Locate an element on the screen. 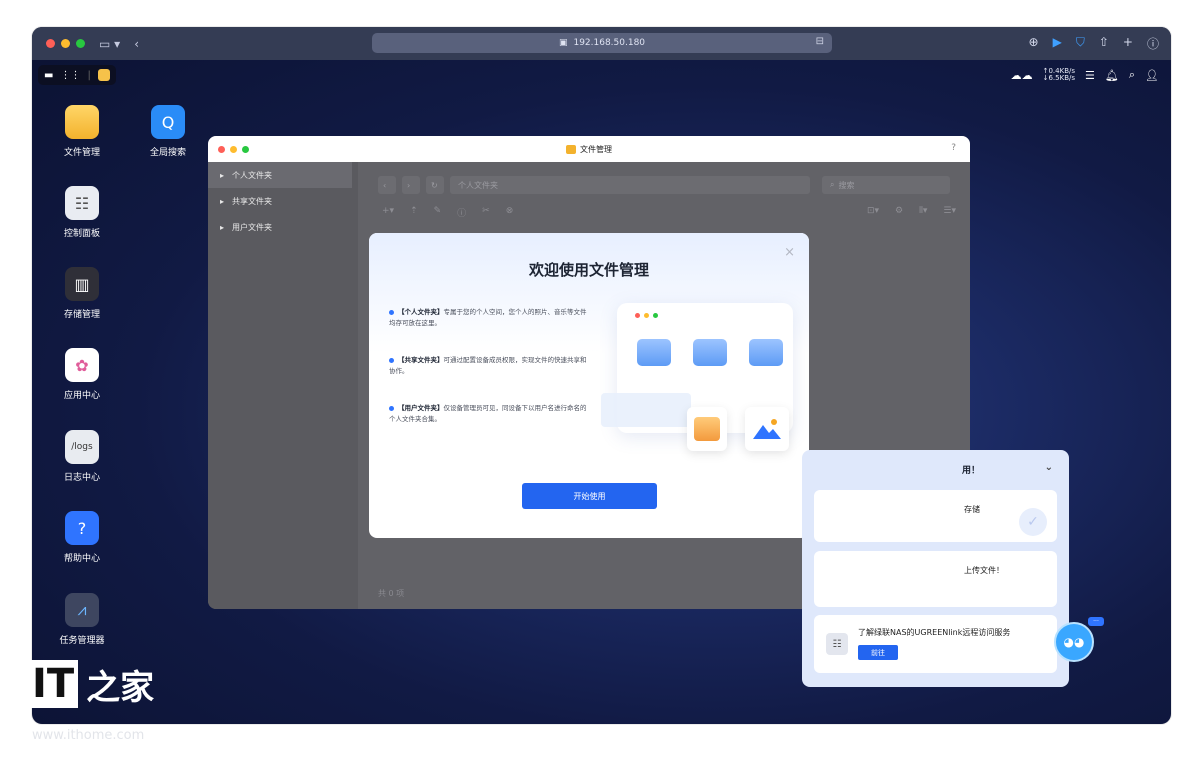  back-arrow-icon: ‹ is located at coordinates (136, 44).